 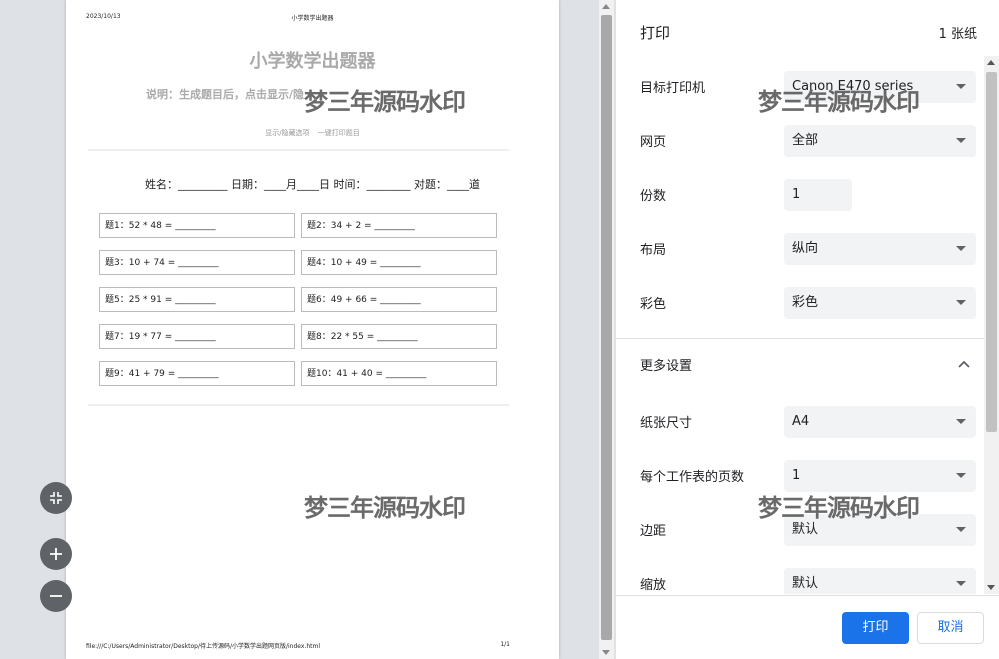 What do you see at coordinates (399, 373) in the screenshot?
I see `question-box: 题10：41 + 40 = _________` at bounding box center [399, 373].